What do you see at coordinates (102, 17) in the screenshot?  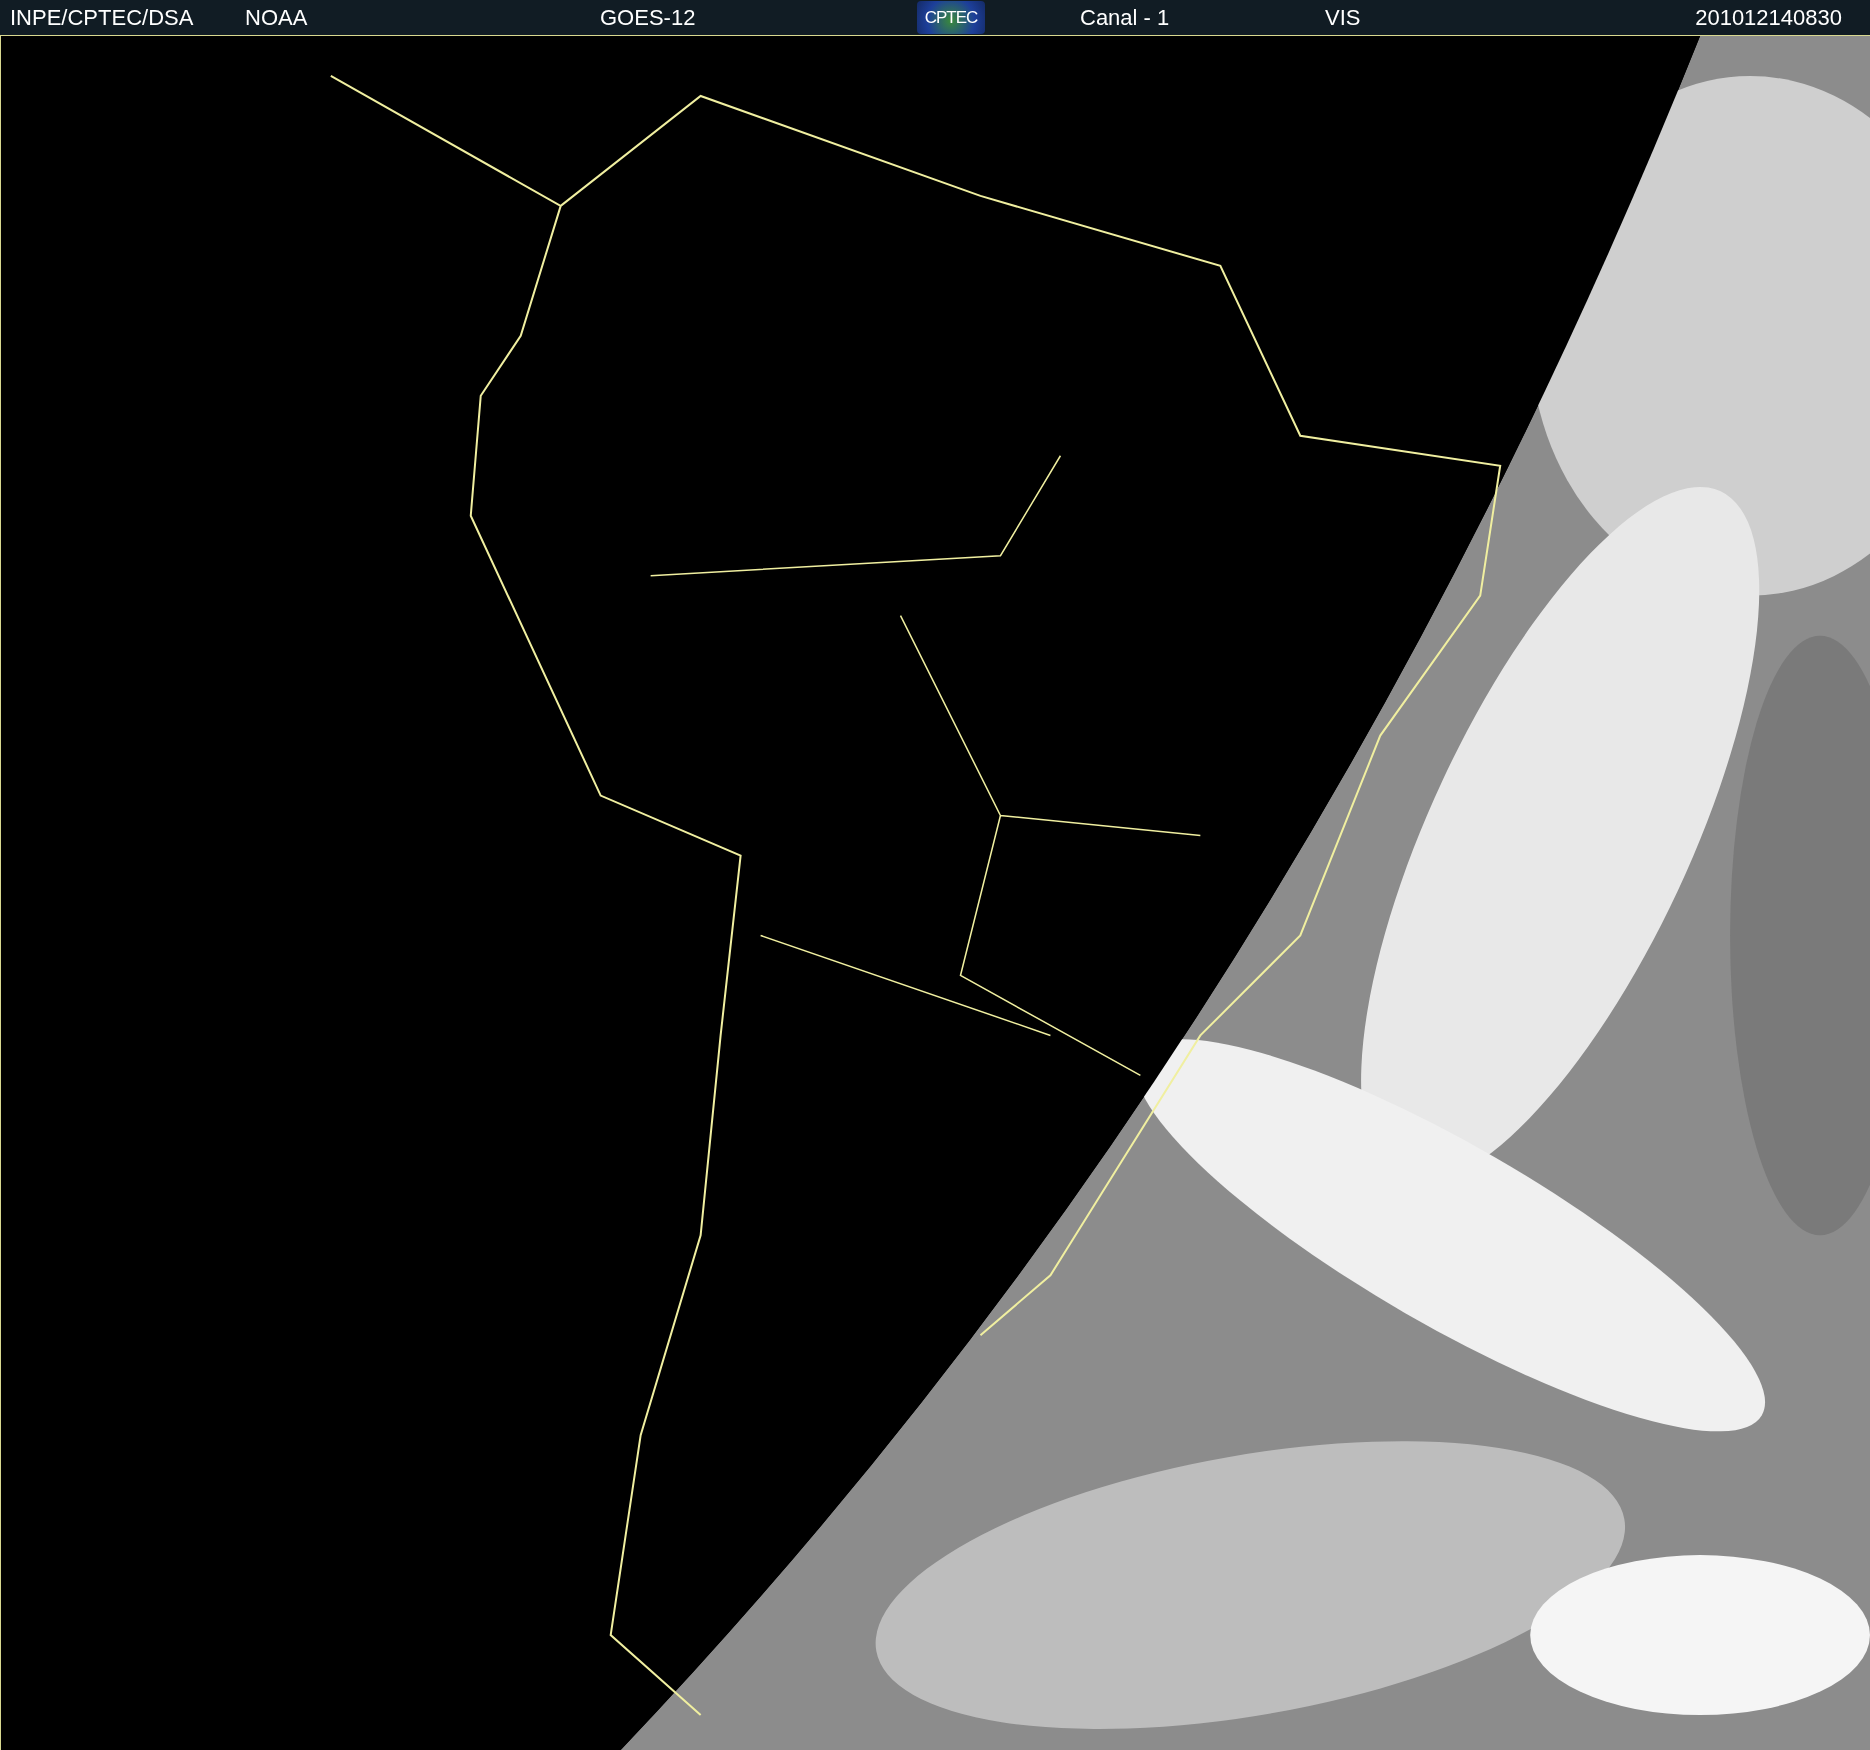 I see `header-label: INPE/CPTEC/DSA` at bounding box center [102, 17].